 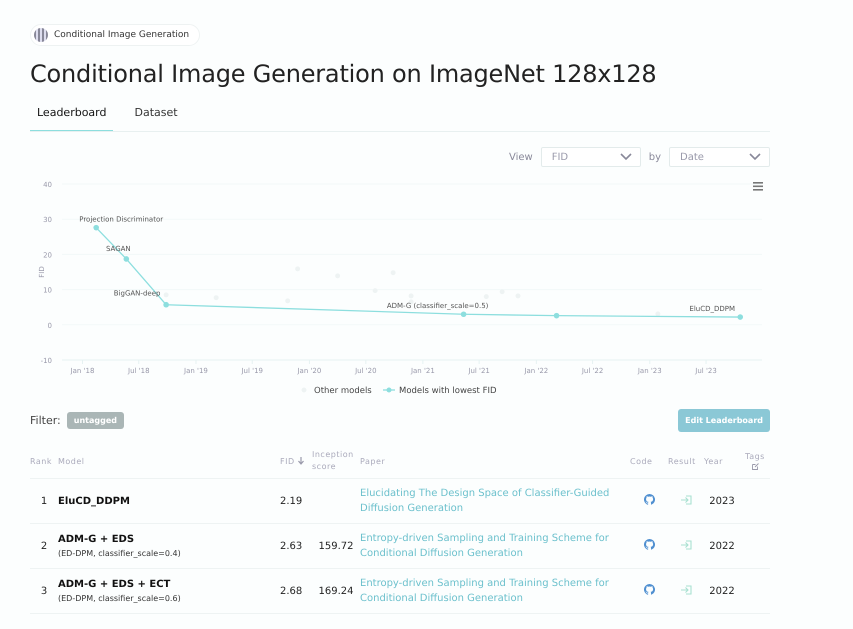 I want to click on rank-cell-text: 2, so click(x=44, y=546).